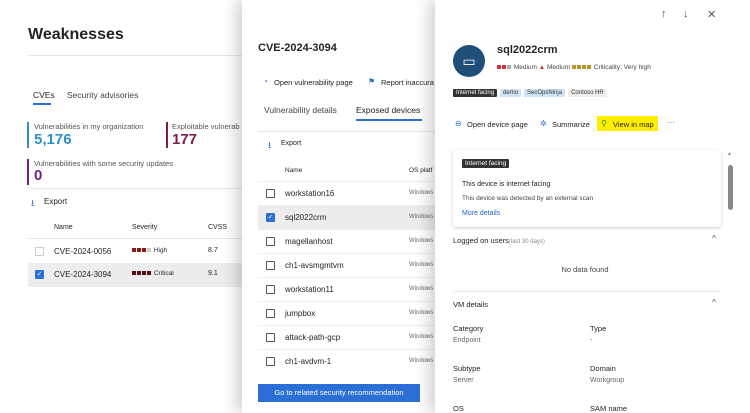 This screenshot has width=750, height=413. I want to click on risk-icon, so click(499, 67).